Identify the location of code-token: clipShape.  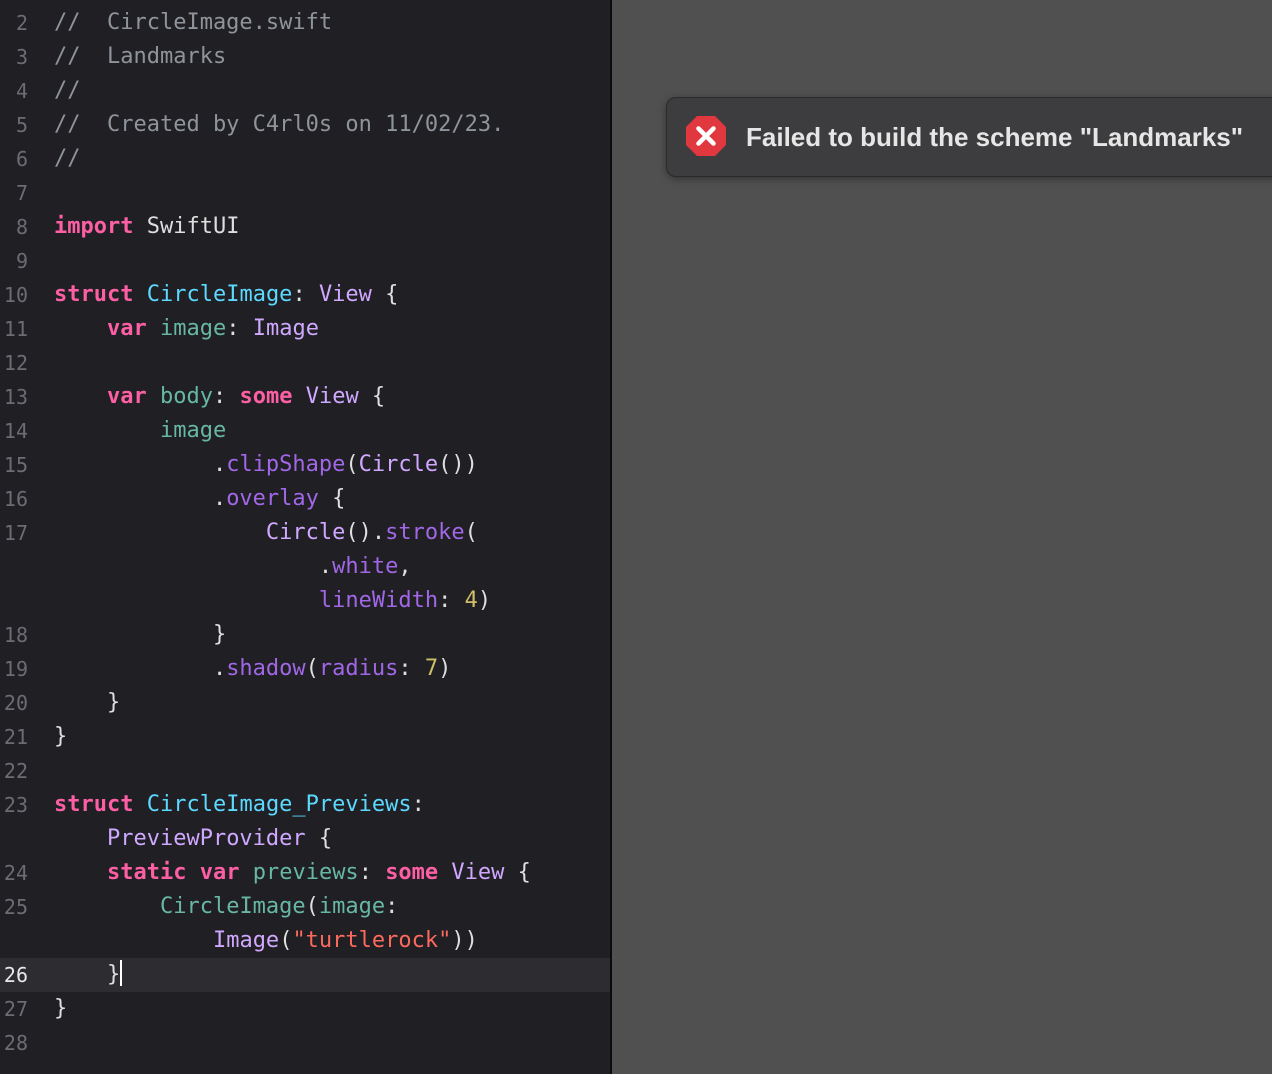
(286, 464).